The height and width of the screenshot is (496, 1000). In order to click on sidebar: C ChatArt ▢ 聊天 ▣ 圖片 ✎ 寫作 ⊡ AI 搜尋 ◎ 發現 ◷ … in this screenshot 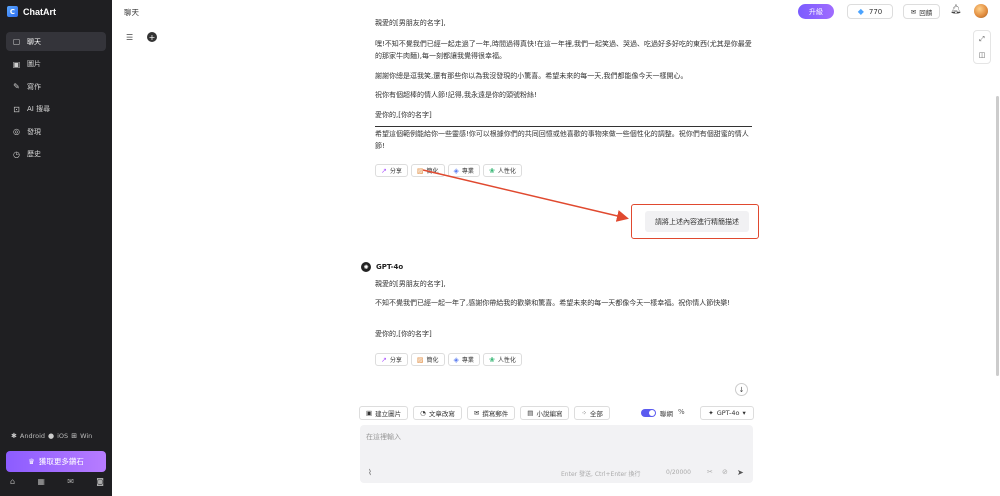, I will do `click(56, 248)`.